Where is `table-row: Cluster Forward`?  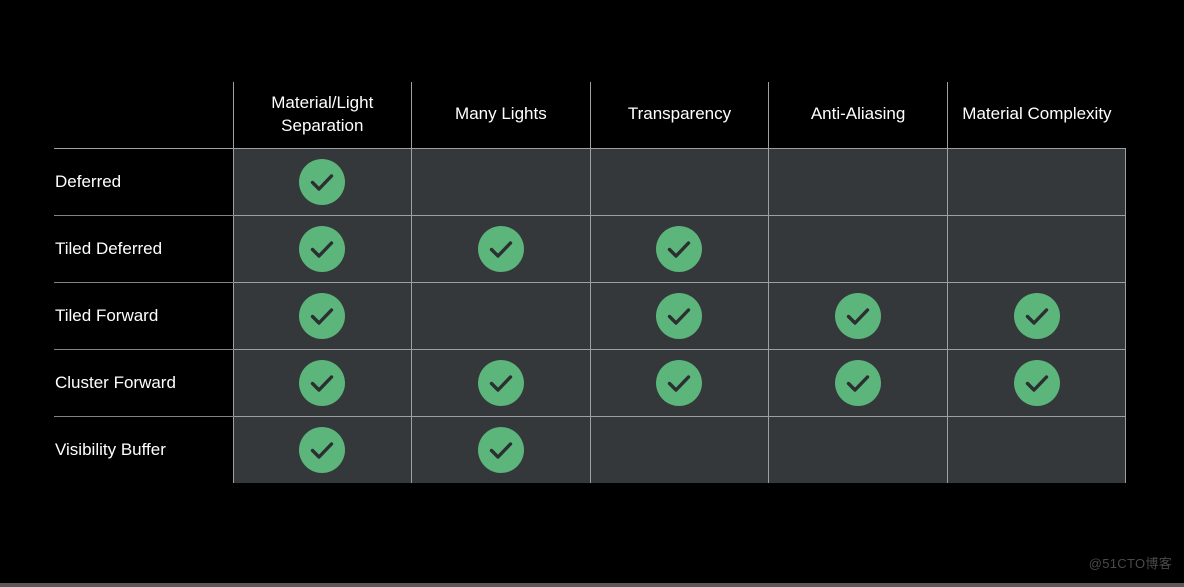
table-row: Cluster Forward is located at coordinates (590, 383).